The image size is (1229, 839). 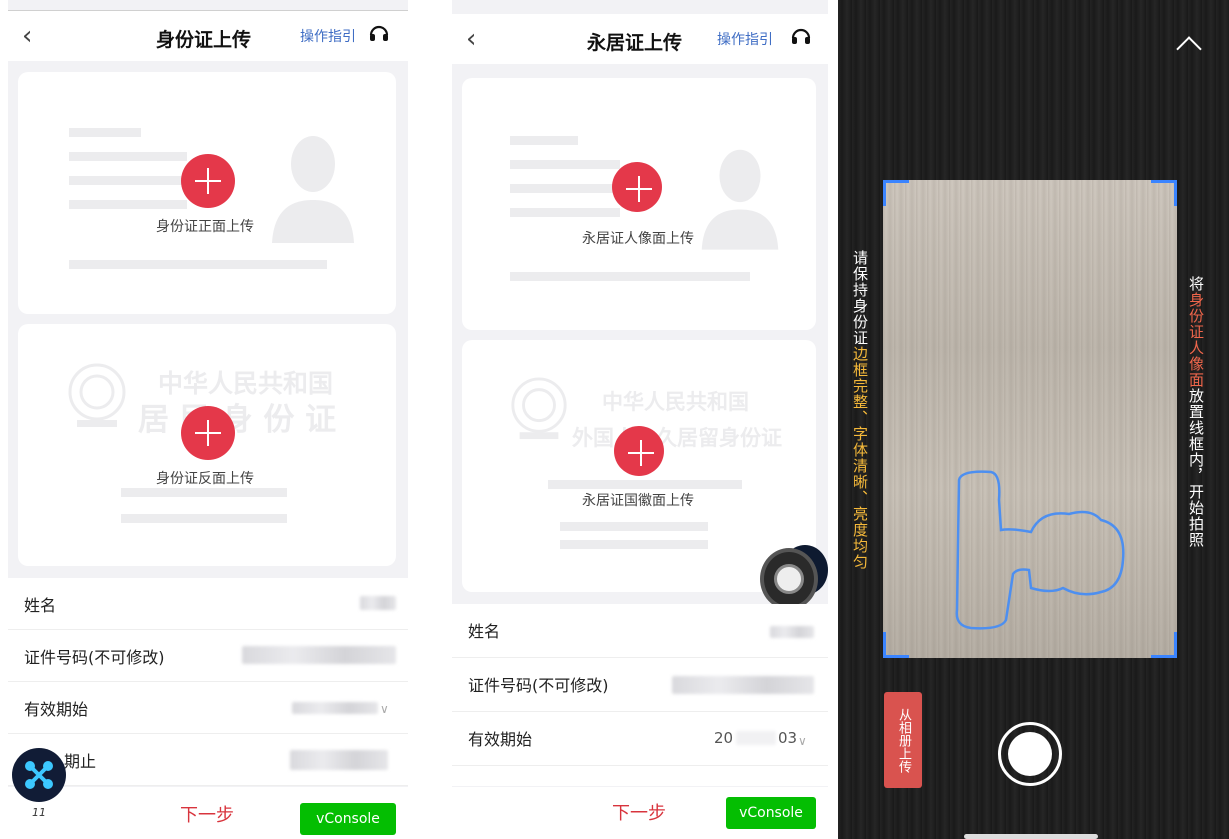 What do you see at coordinates (788, 738) in the screenshot?
I see `valid-from-value-end: 03` at bounding box center [788, 738].